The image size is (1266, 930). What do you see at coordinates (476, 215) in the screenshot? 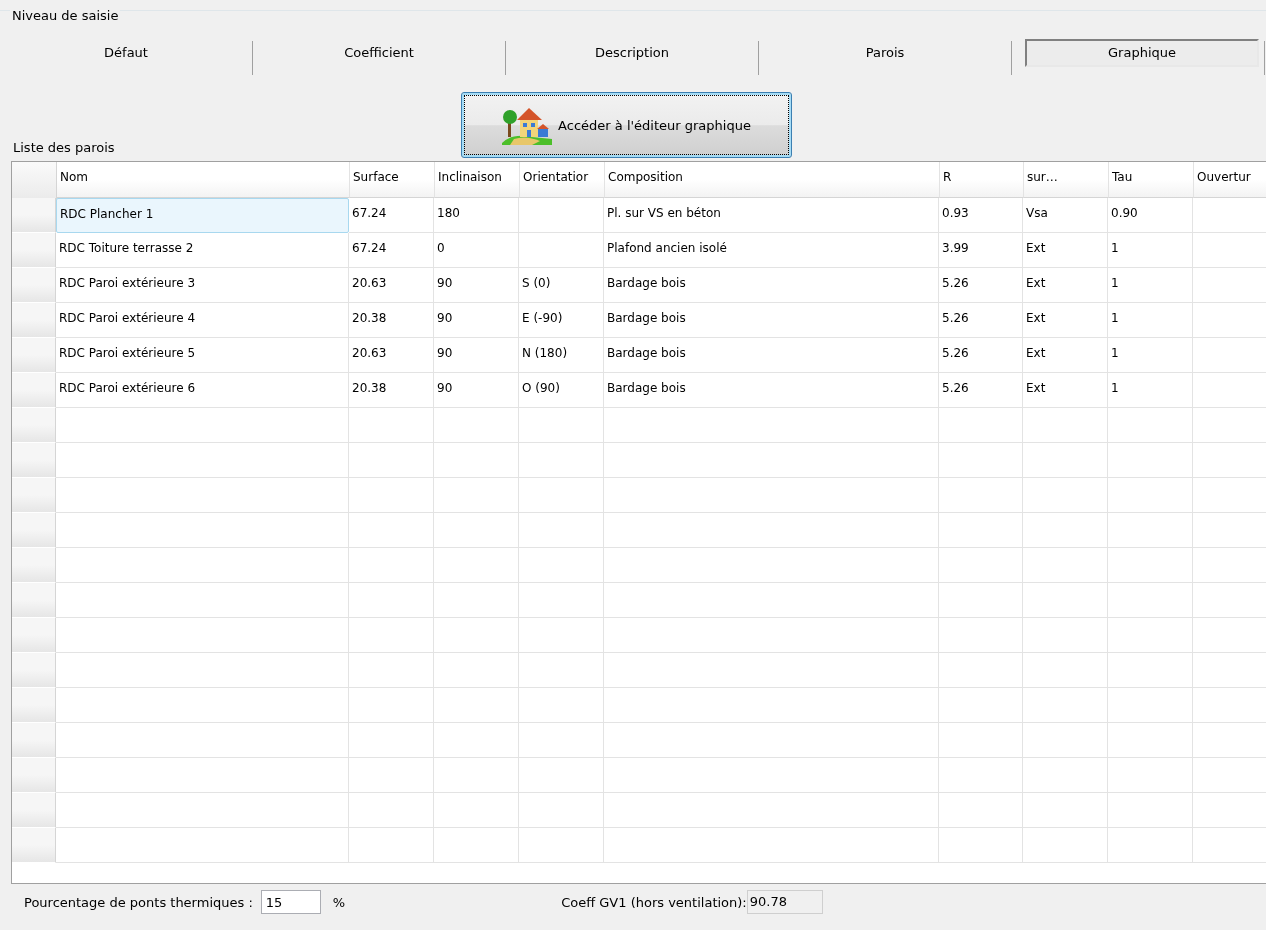
I see `table-cell: 180` at bounding box center [476, 215].